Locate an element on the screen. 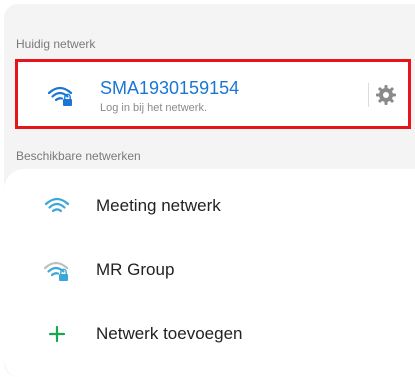 This screenshot has height=377, width=415. gear-icon is located at coordinates (386, 95).